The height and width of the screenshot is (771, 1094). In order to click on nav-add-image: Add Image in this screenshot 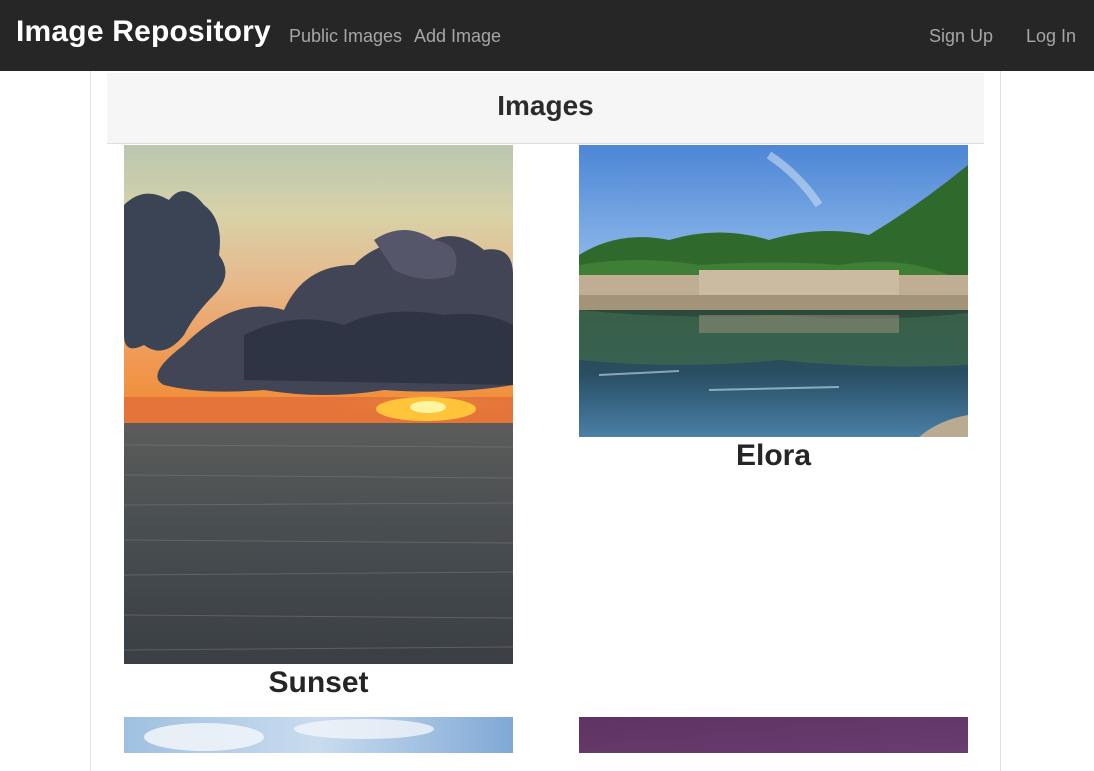, I will do `click(457, 36)`.